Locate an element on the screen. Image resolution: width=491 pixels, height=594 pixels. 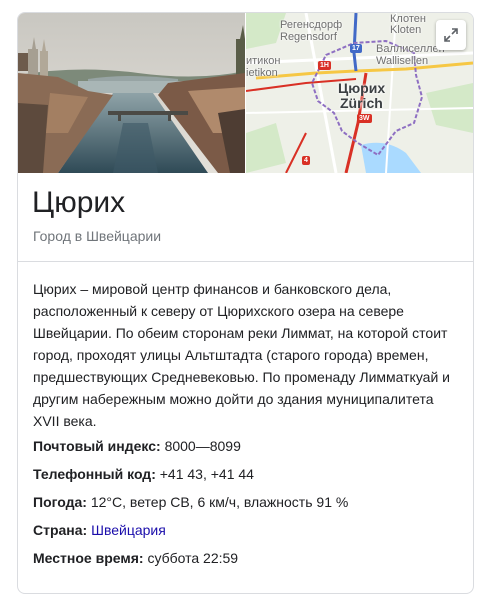
fact-value: суббота 22:59 is located at coordinates (193, 558).